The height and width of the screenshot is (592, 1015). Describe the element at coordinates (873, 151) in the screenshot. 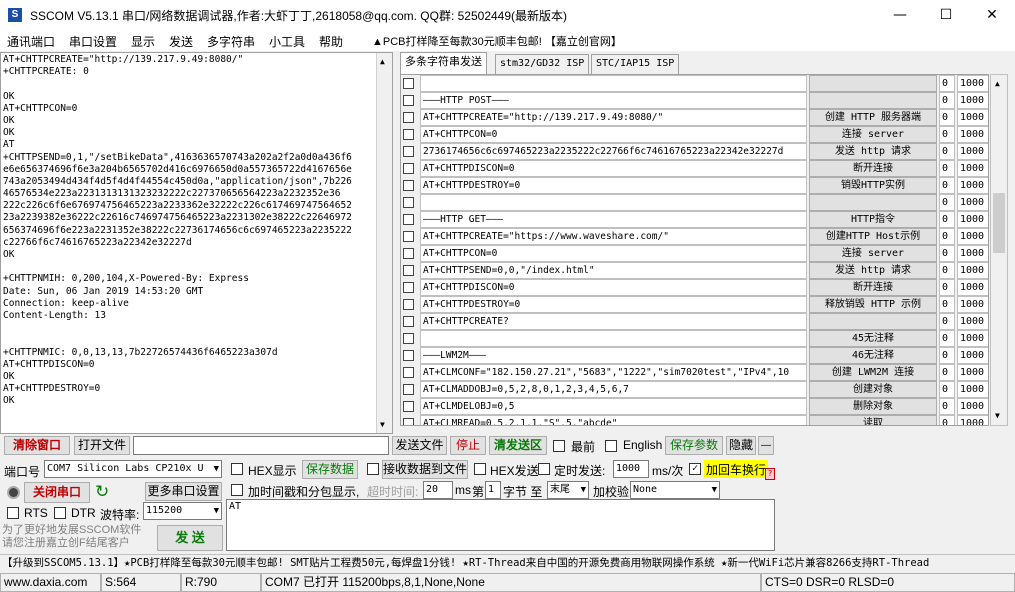

I see `row-send-button: 发送 http 请求` at that location.